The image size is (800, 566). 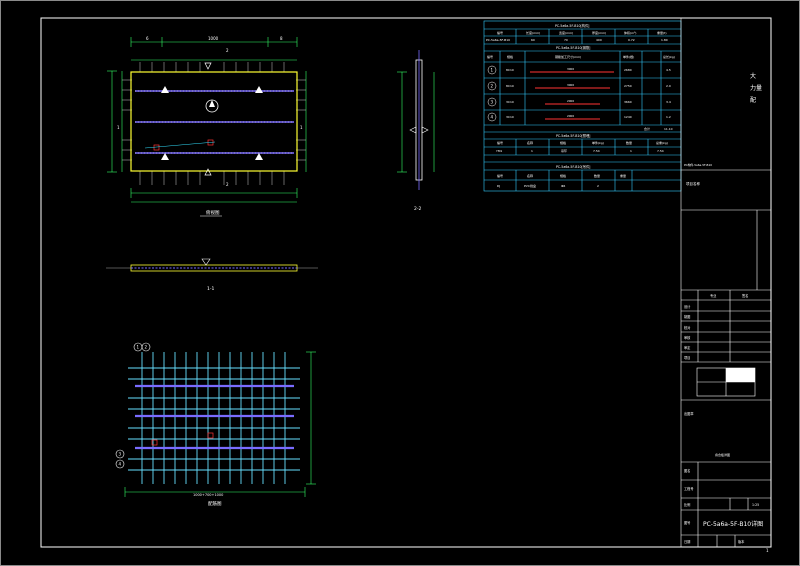 What do you see at coordinates (668, 129) in the screenshot?
I see `schedule-total-value: 11.10` at bounding box center [668, 129].